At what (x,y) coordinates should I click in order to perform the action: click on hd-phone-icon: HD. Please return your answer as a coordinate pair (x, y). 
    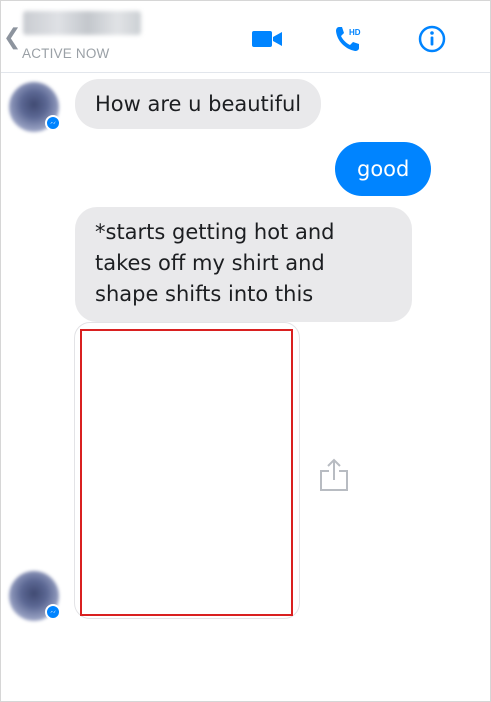
    Looking at the image, I should click on (350, 39).